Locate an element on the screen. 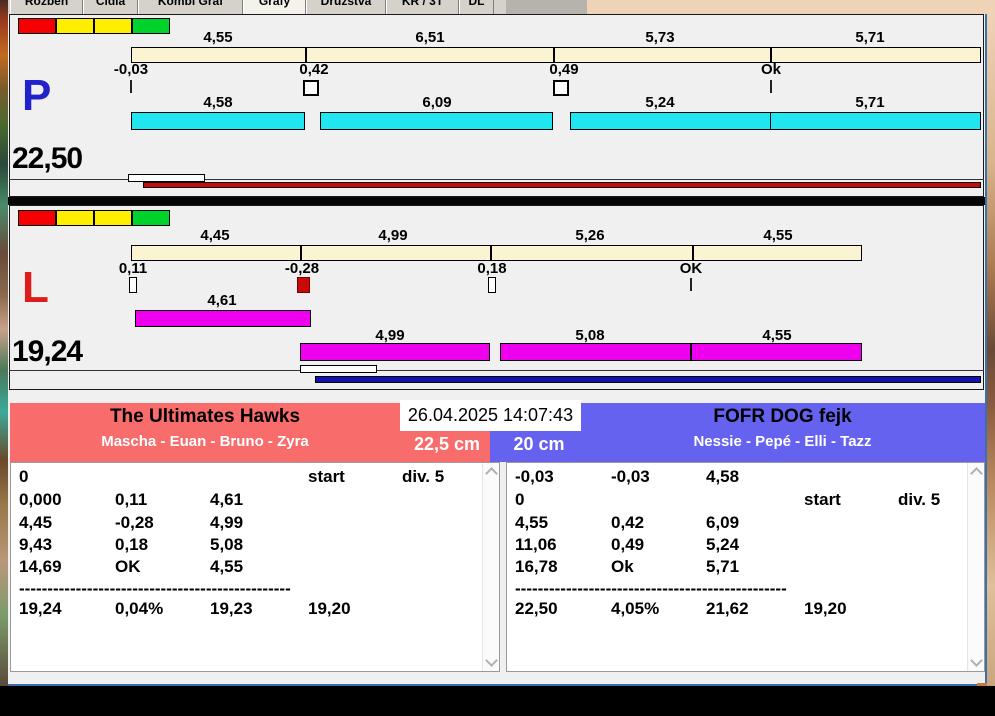 This screenshot has width=995, height=716. datetime-box: 26.04.2025 14:07:43 is located at coordinates (490, 415).